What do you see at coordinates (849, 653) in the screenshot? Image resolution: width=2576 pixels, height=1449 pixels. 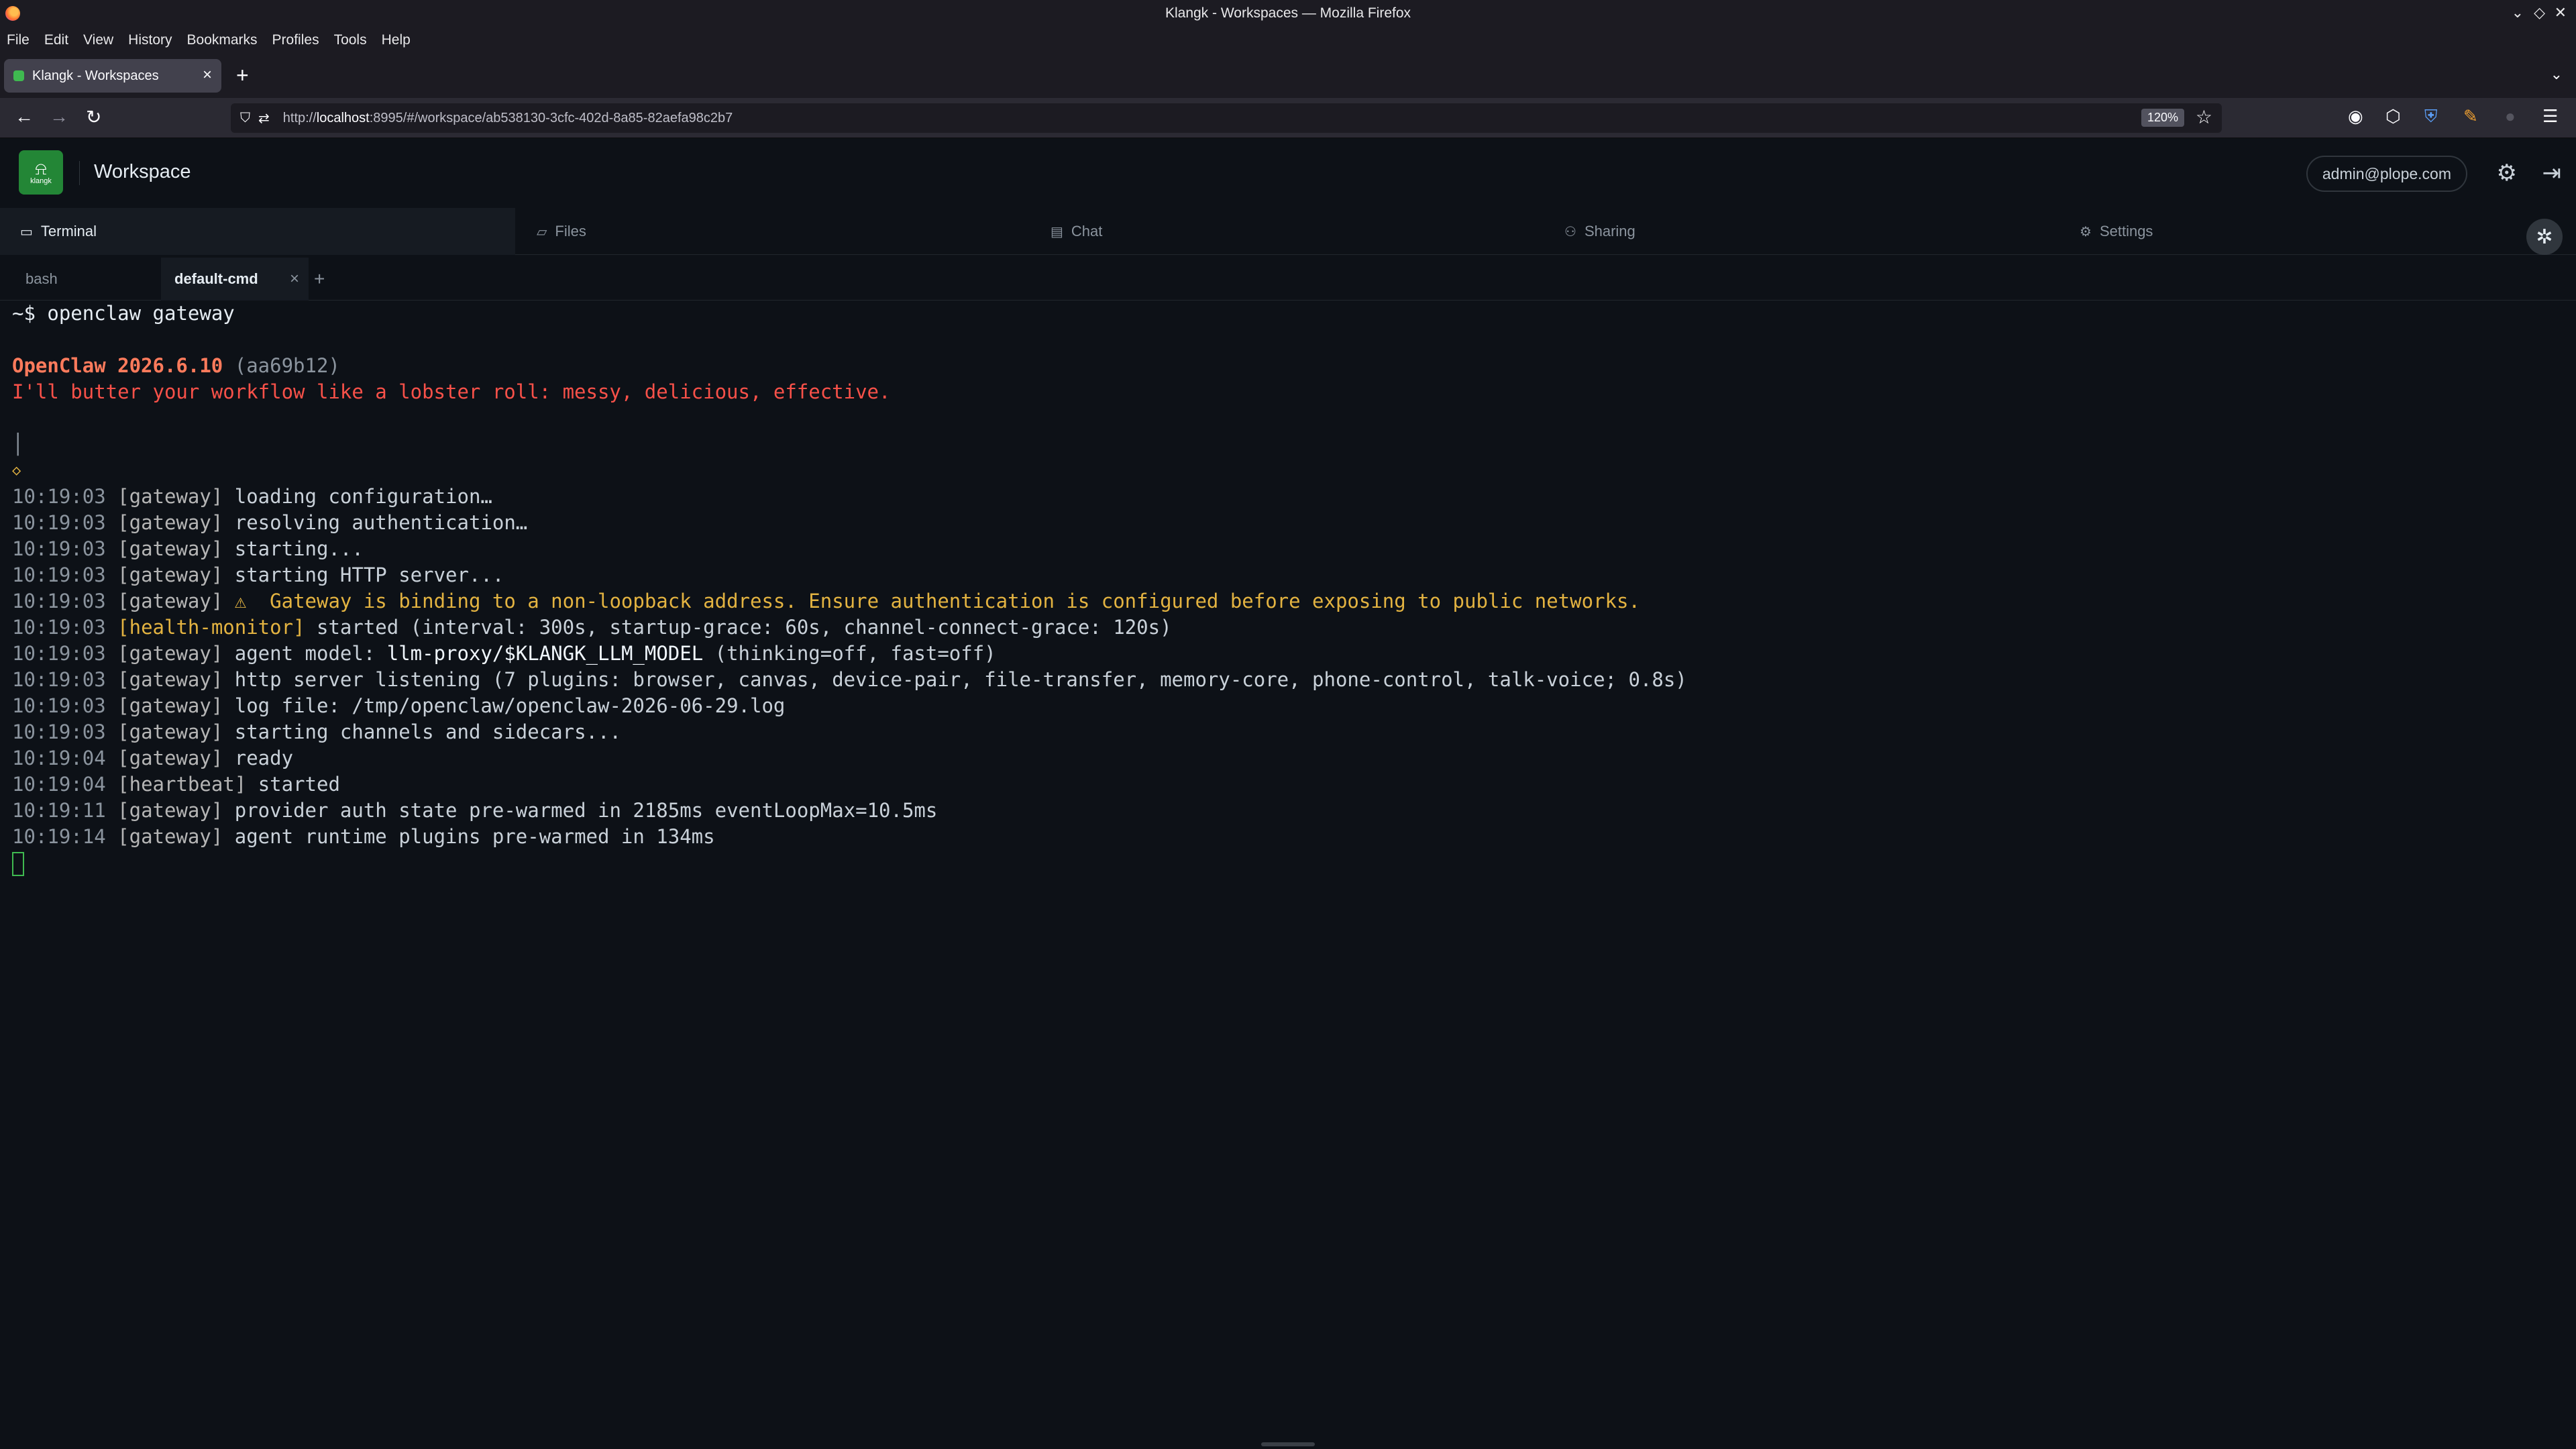 I see `log-message-tail: (thinking=off, fast=off)` at bounding box center [849, 653].